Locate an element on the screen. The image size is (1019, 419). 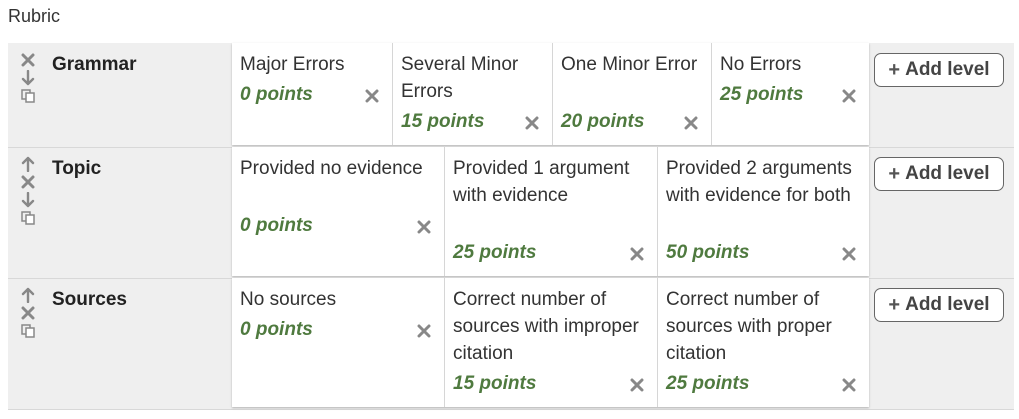
level-points: 50 points is located at coordinates (707, 253).